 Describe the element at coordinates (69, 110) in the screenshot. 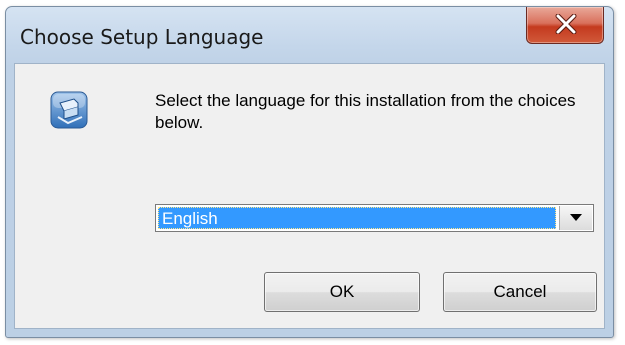

I see `setup-installer-icon` at that location.